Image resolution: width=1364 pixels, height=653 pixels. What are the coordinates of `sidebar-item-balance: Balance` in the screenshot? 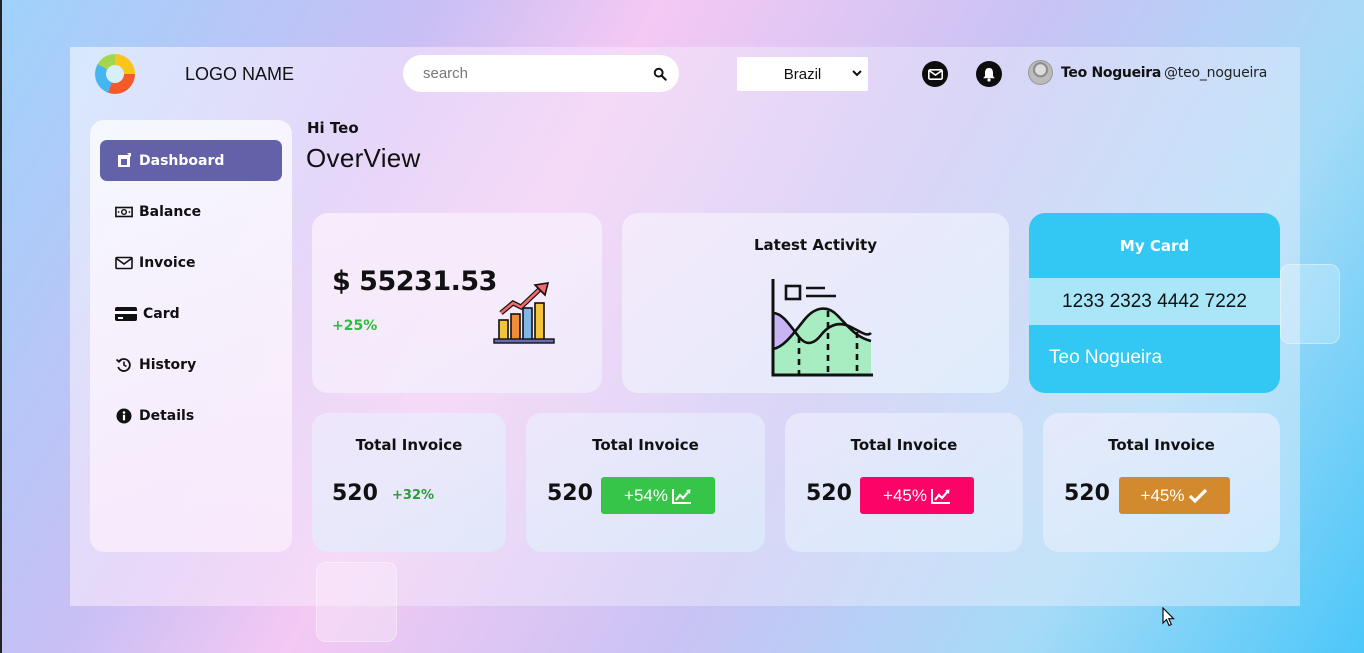 It's located at (191, 211).